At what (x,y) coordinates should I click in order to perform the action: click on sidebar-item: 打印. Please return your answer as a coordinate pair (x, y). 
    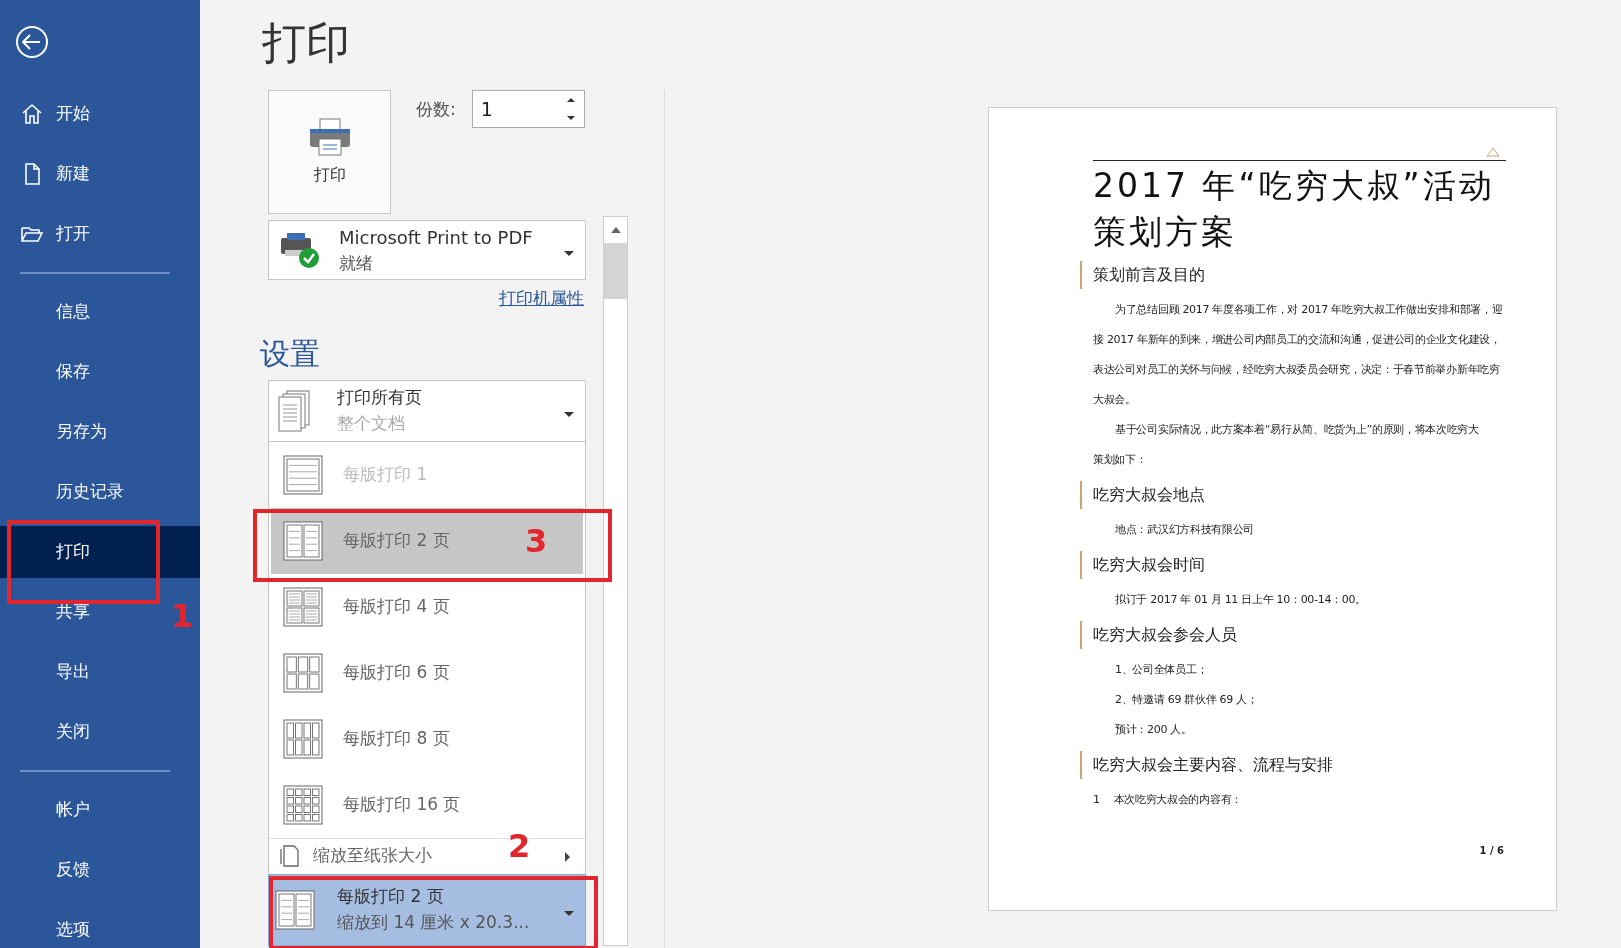
    Looking at the image, I should click on (100, 552).